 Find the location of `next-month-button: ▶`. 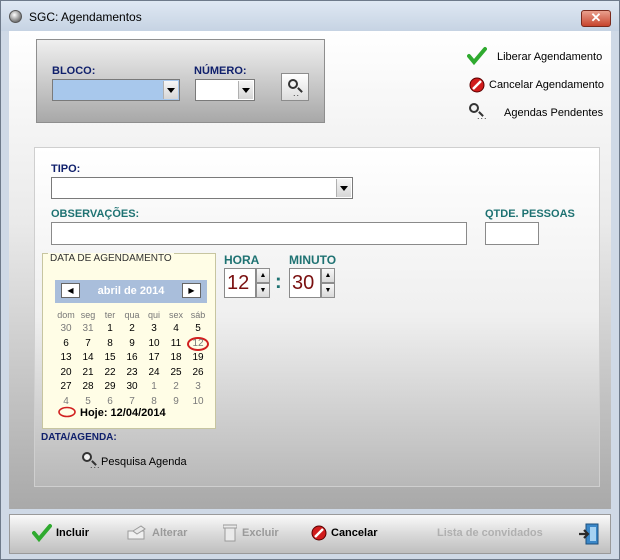

next-month-button: ▶ is located at coordinates (191, 290).